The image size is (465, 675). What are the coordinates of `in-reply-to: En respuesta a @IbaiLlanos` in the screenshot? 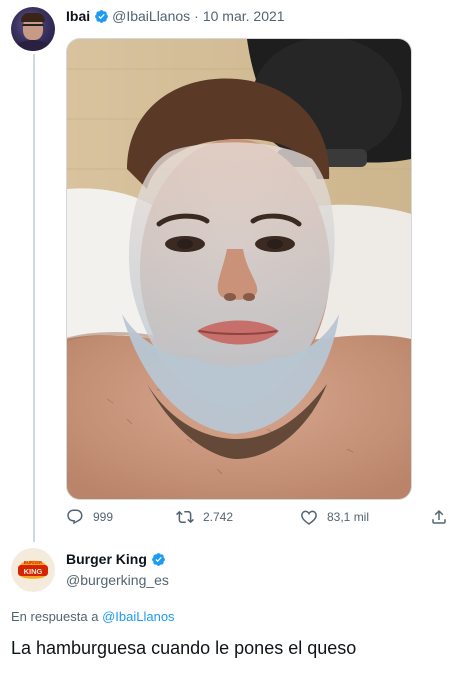 It's located at (93, 616).